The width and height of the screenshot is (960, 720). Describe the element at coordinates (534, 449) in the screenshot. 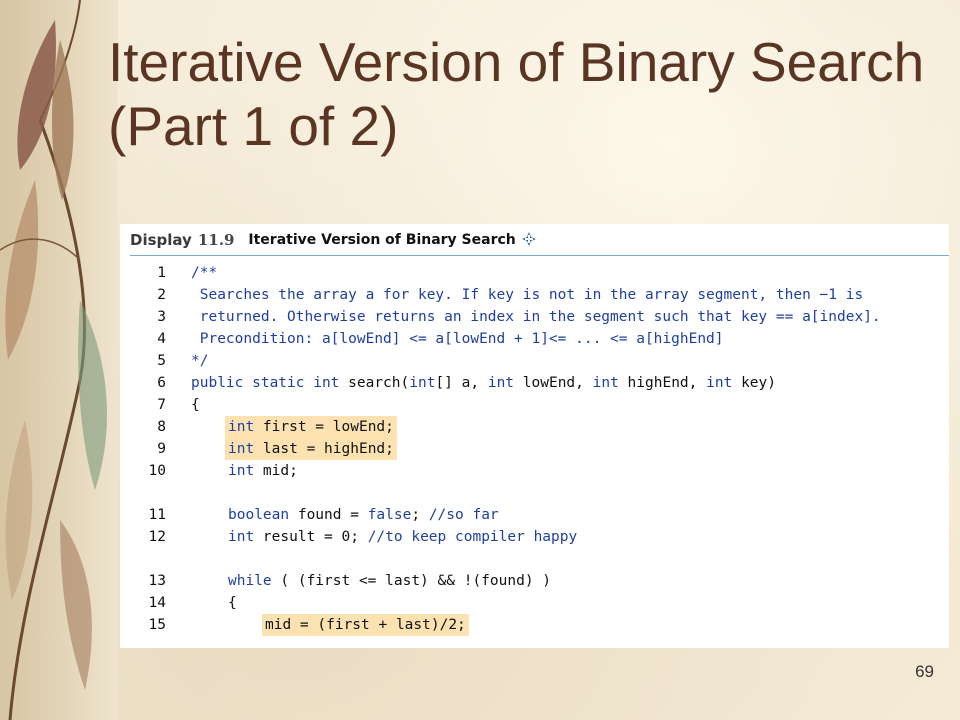

I see `code-line: 9 int last = highEnd;` at that location.